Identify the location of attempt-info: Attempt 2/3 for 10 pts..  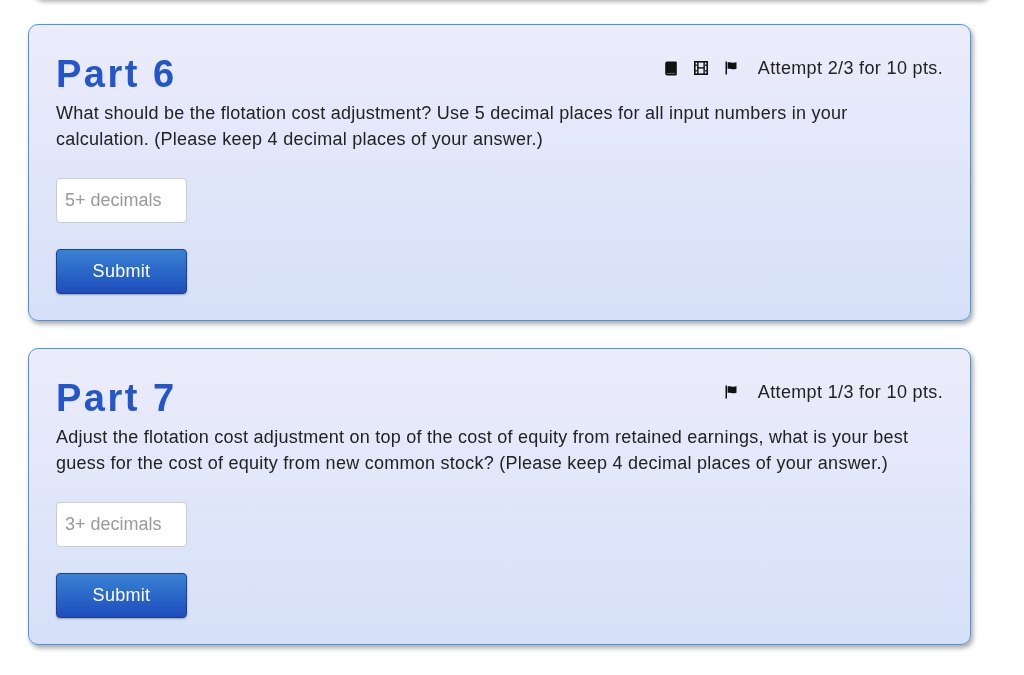
(850, 68).